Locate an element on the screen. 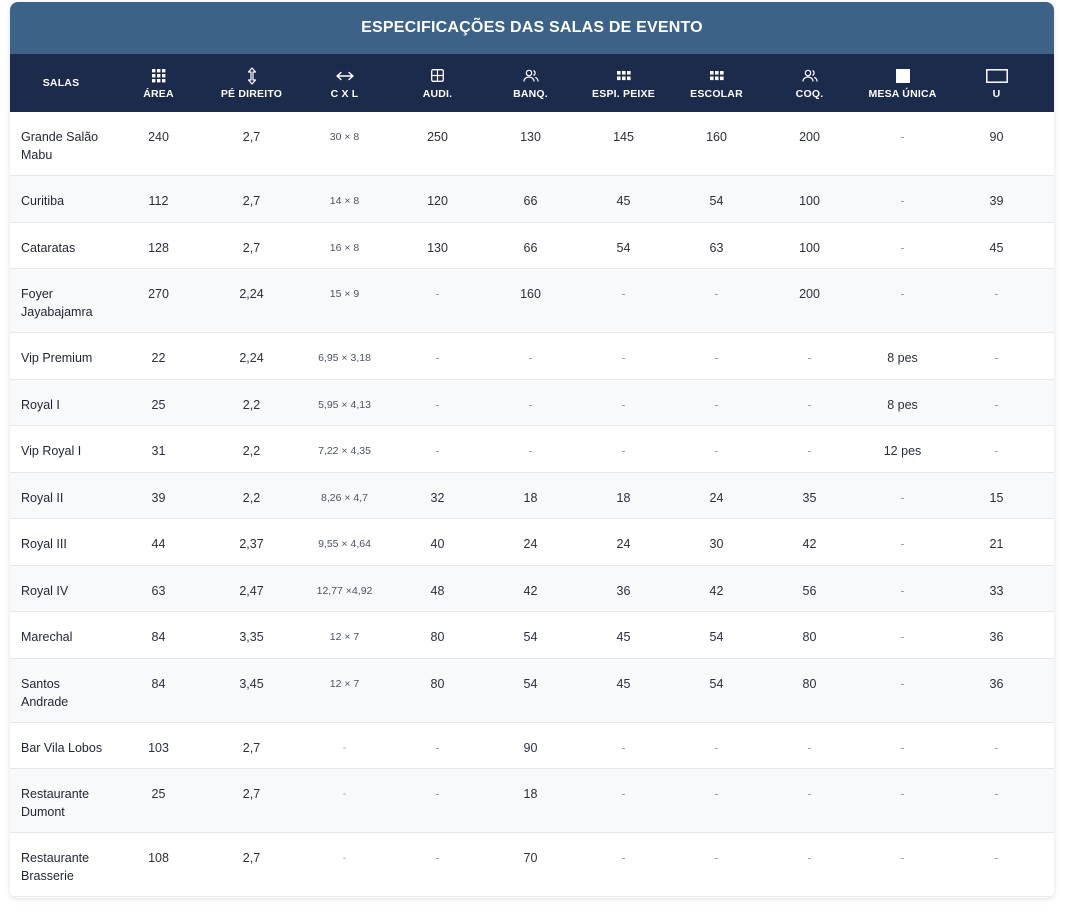 Image resolution: width=1065 pixels, height=917 pixels. cell-col-3: 5,95 × 4,13 is located at coordinates (344, 404).